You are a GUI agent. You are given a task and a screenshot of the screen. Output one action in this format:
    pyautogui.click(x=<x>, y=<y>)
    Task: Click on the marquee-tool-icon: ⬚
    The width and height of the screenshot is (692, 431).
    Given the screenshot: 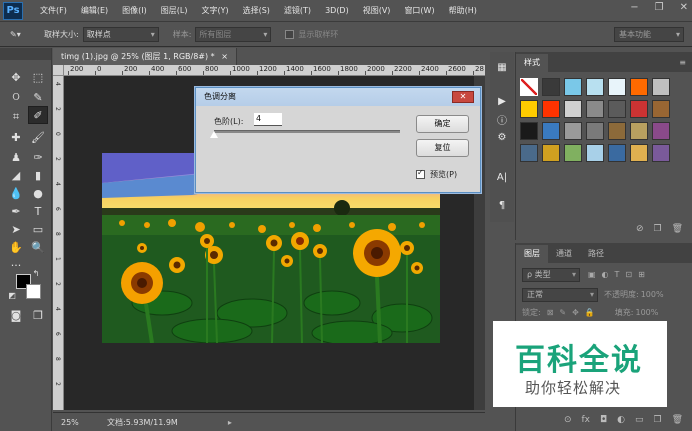 What is the action you would take?
    pyautogui.click(x=38, y=77)
    